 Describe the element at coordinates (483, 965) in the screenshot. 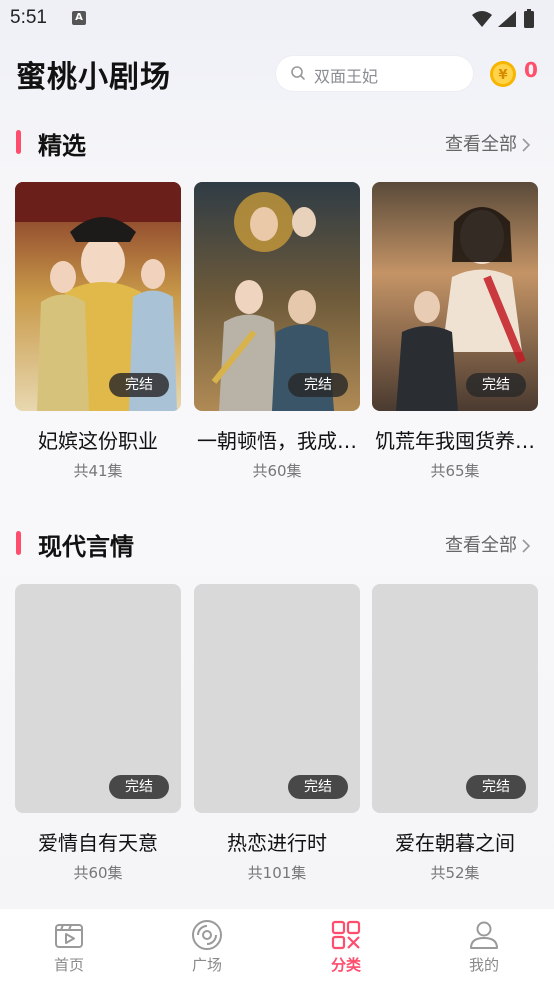

I see `tab-label: 我的` at that location.